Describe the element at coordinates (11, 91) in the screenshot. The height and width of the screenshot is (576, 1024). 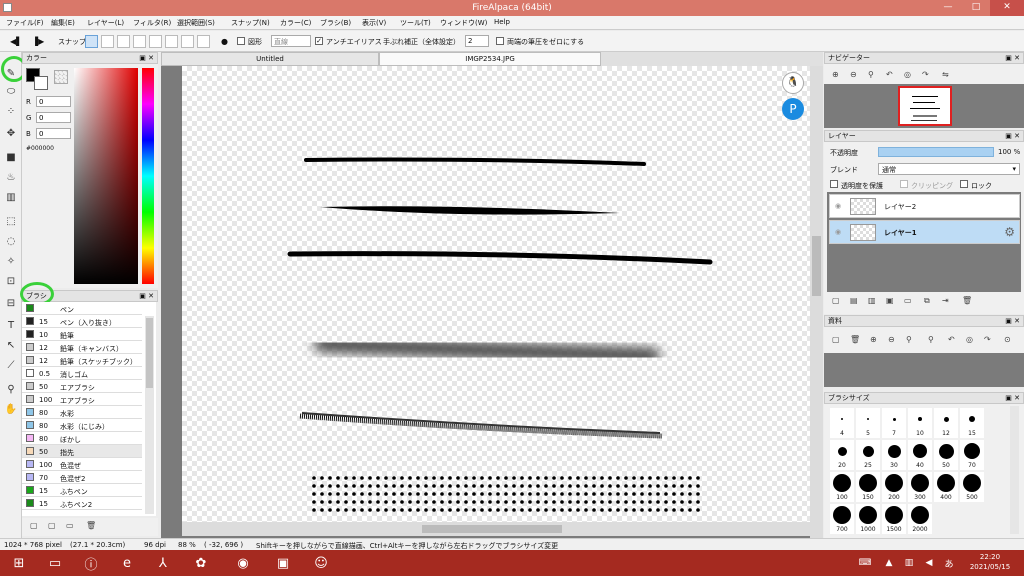
I see `eraser-tool-icon: ⬭` at that location.